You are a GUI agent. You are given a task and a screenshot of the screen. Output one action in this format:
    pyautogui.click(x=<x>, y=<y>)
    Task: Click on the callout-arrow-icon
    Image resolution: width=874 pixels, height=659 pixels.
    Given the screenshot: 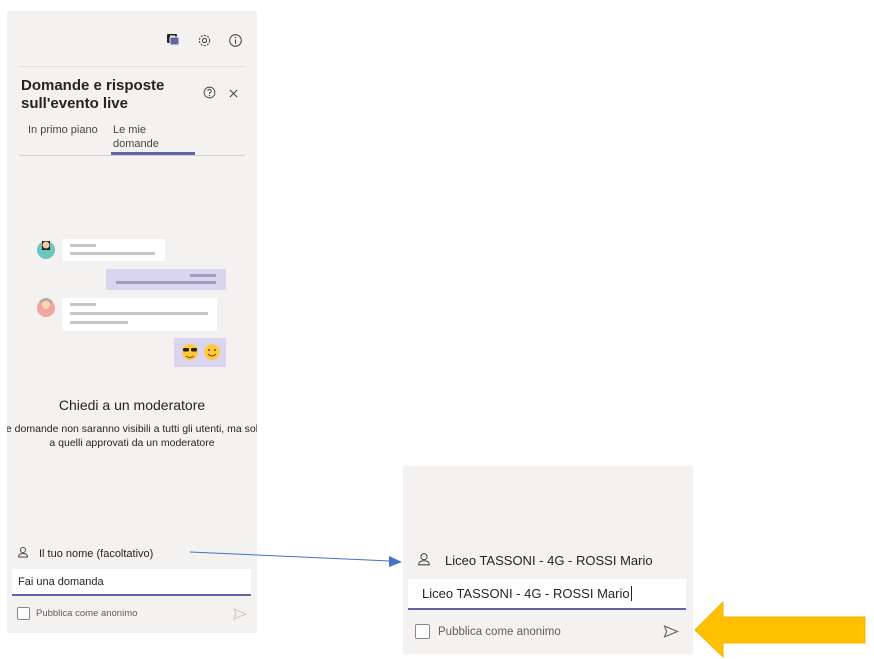 What is the action you would take?
    pyautogui.click(x=780, y=629)
    